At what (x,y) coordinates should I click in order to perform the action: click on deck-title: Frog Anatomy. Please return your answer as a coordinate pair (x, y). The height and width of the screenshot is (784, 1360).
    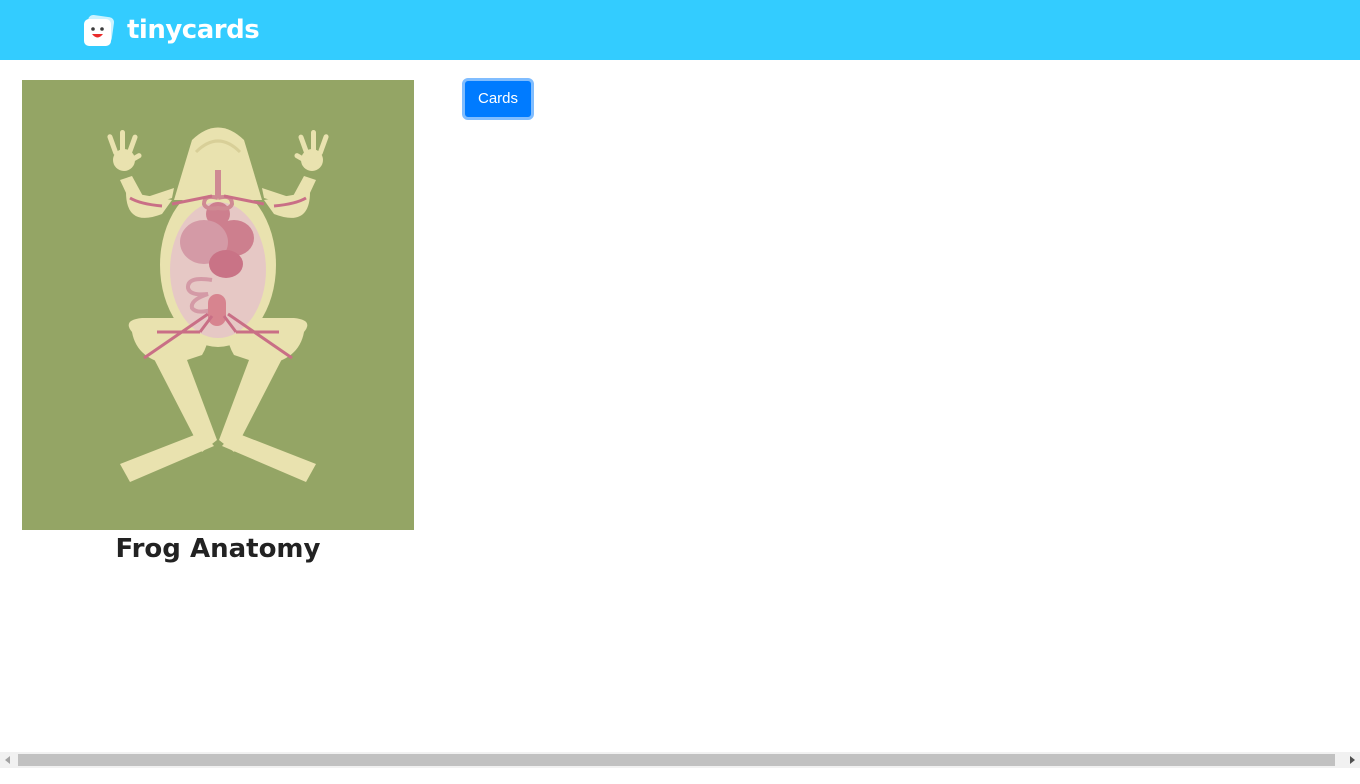
    Looking at the image, I should click on (218, 549).